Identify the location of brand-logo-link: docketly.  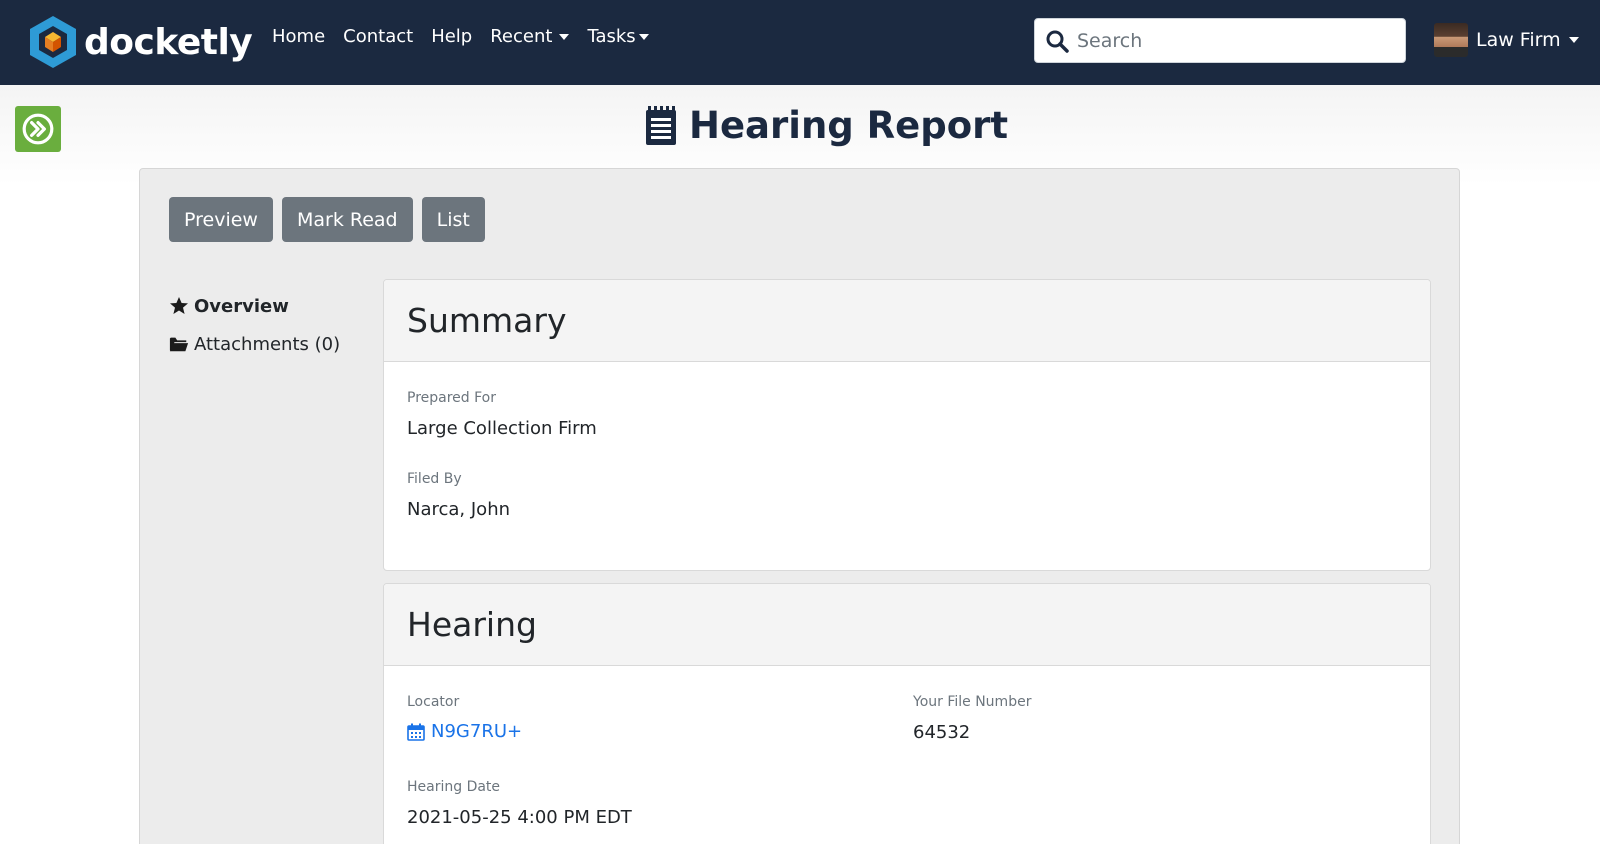
(140, 42).